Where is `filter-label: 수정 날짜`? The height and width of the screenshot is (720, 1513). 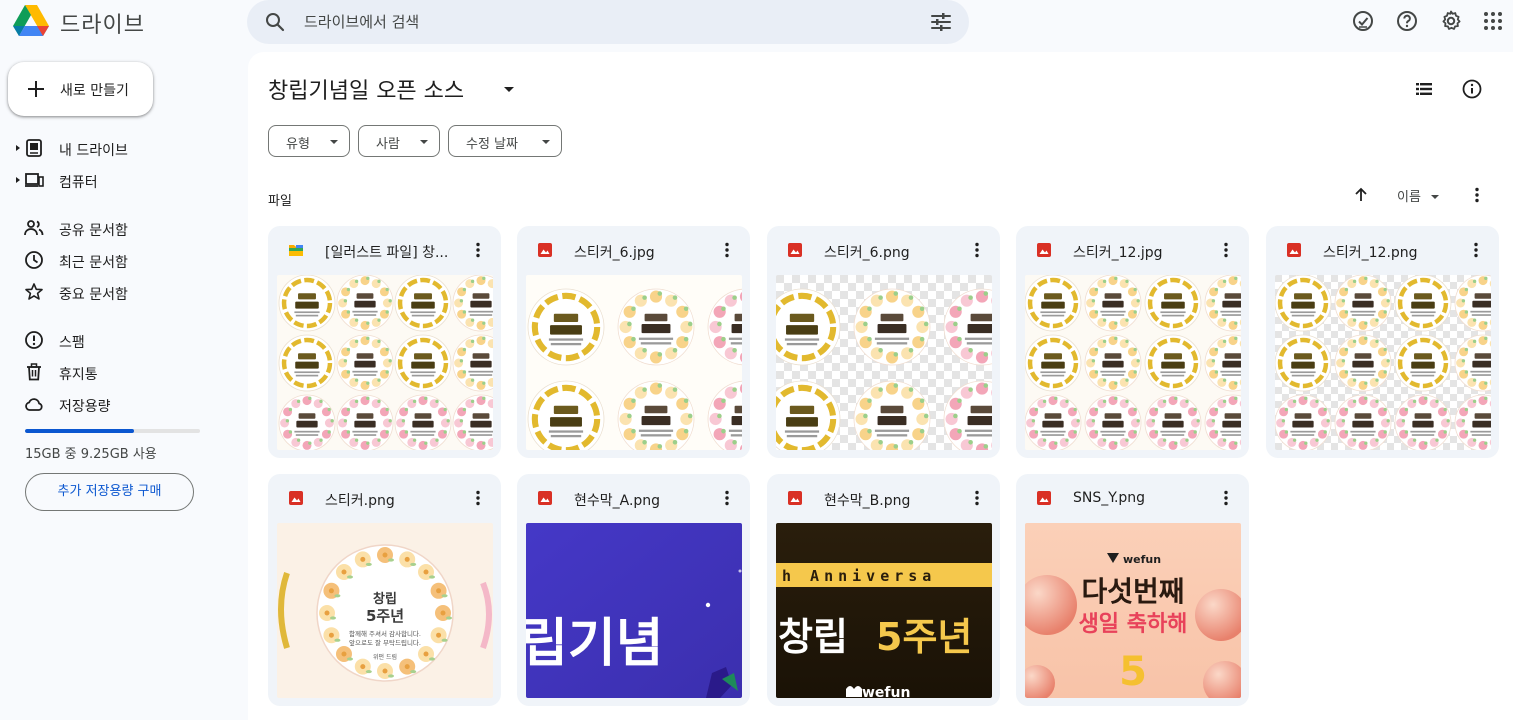 filter-label: 수정 날짜 is located at coordinates (492, 144).